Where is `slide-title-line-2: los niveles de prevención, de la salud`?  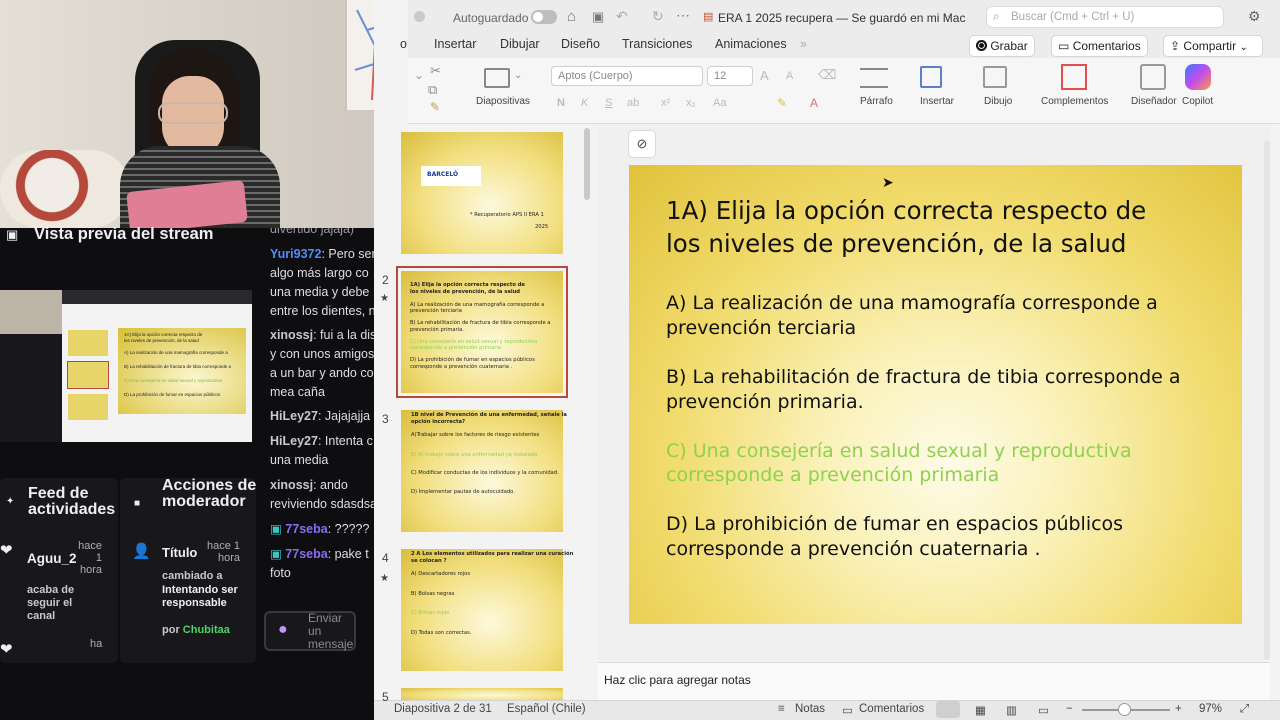
slide-title-line-2: los niveles de prevención, de la salud is located at coordinates (896, 243).